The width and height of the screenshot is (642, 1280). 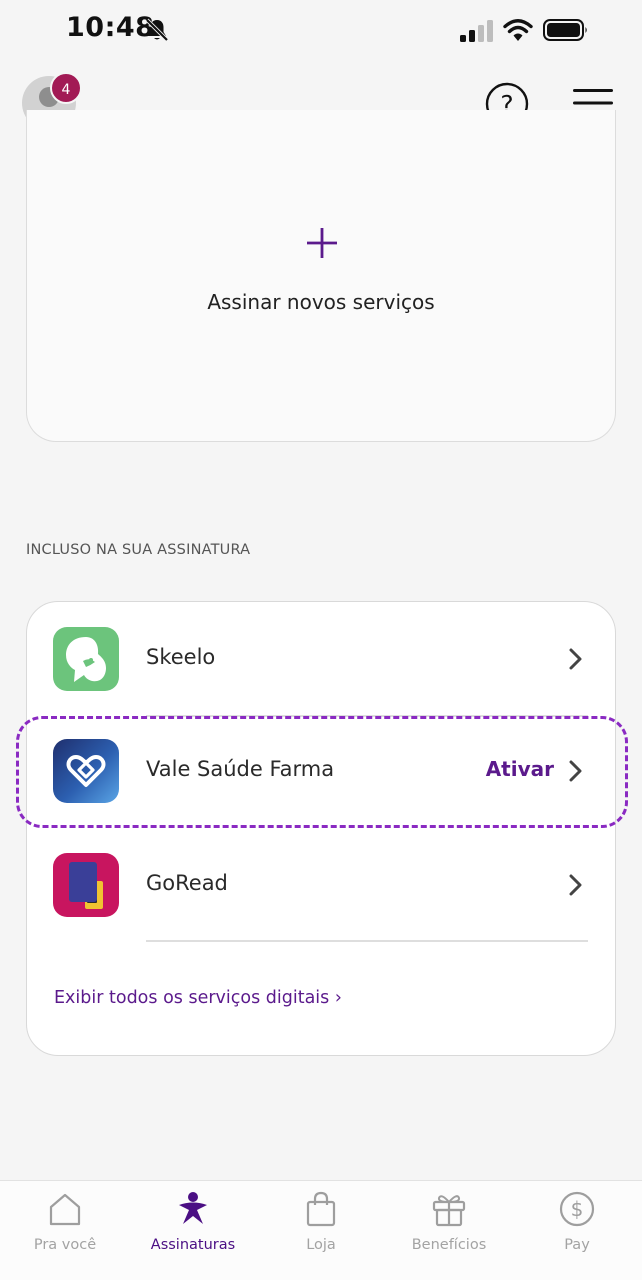 What do you see at coordinates (65, 1230) in the screenshot?
I see `tab-pra-voce: Pra você` at bounding box center [65, 1230].